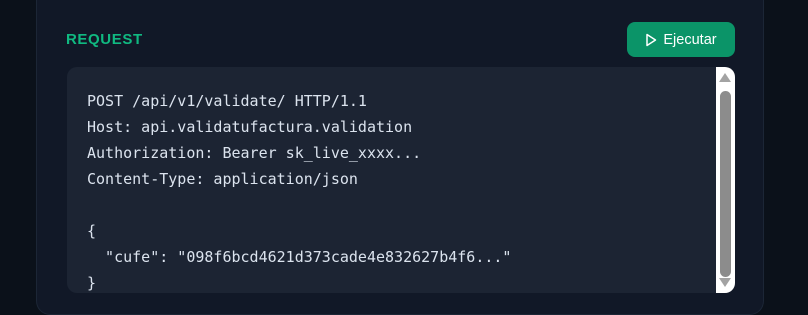  What do you see at coordinates (651, 40) in the screenshot?
I see `play-icon` at bounding box center [651, 40].